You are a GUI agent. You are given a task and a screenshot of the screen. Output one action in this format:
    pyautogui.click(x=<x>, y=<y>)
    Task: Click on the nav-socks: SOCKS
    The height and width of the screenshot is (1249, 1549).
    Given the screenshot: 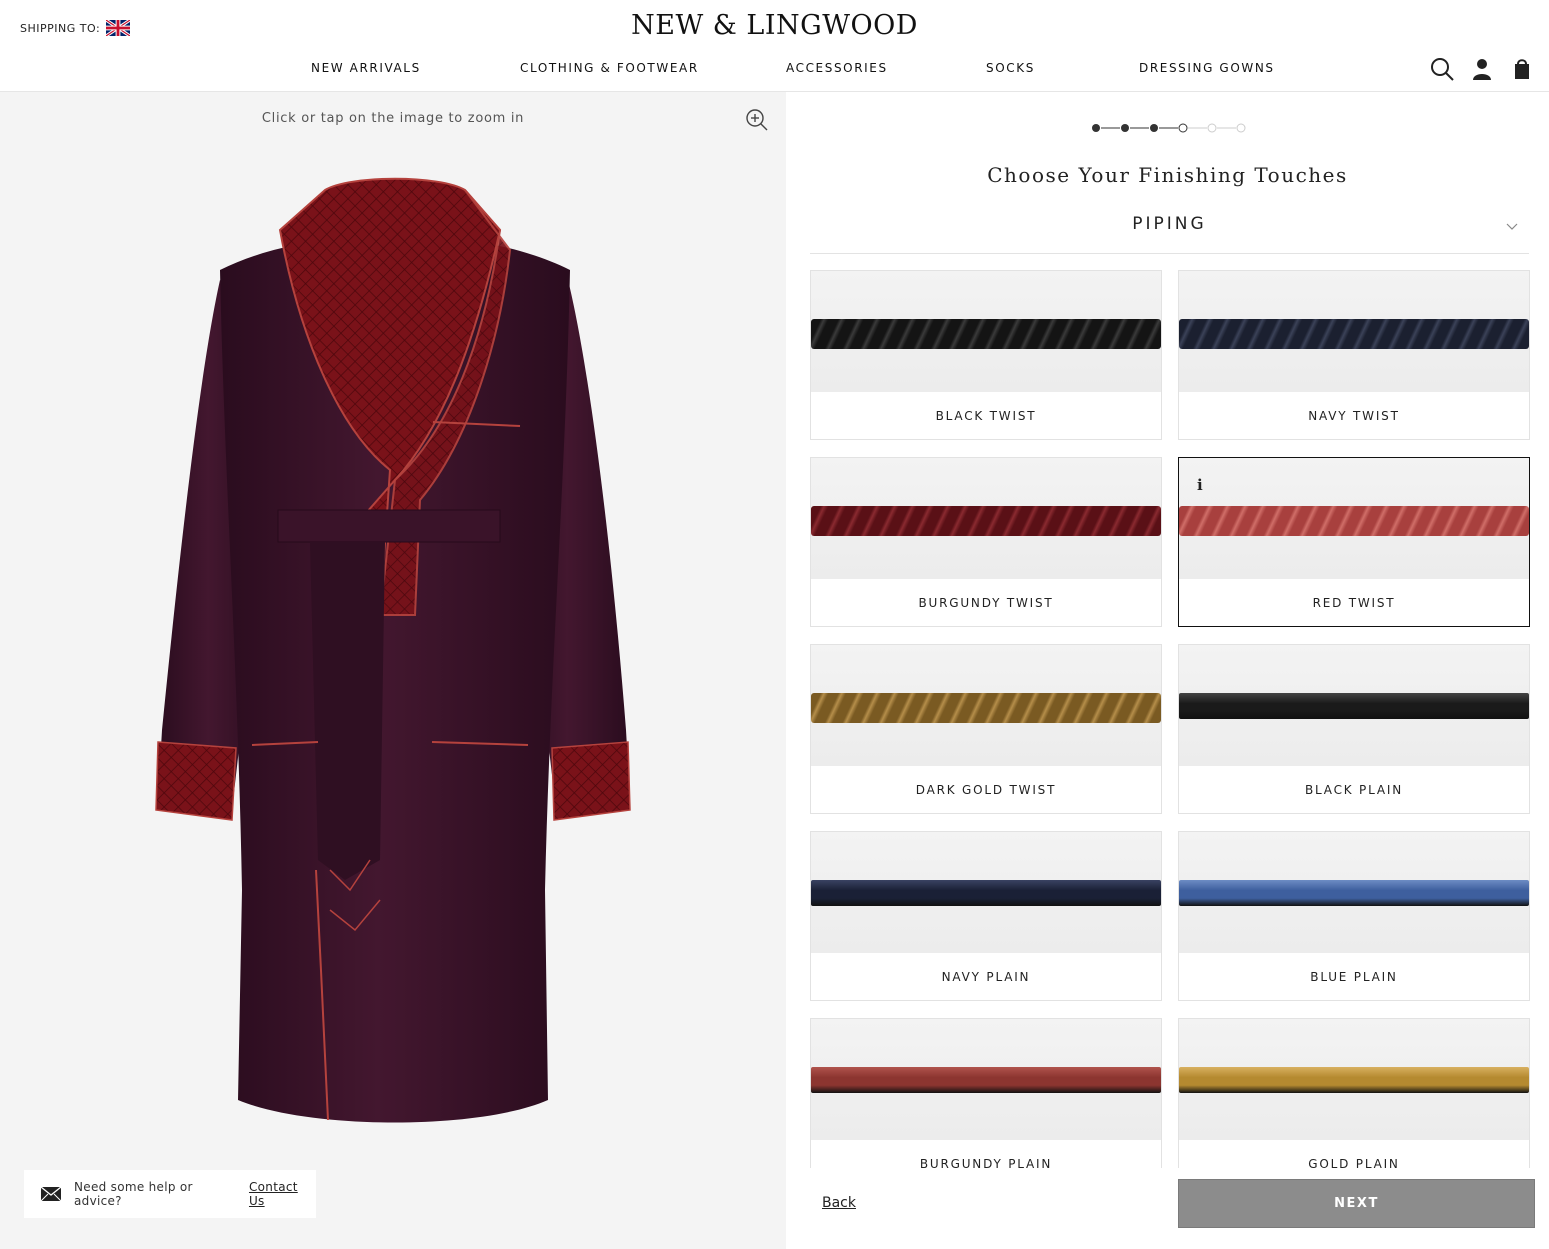 What is the action you would take?
    pyautogui.click(x=1010, y=68)
    